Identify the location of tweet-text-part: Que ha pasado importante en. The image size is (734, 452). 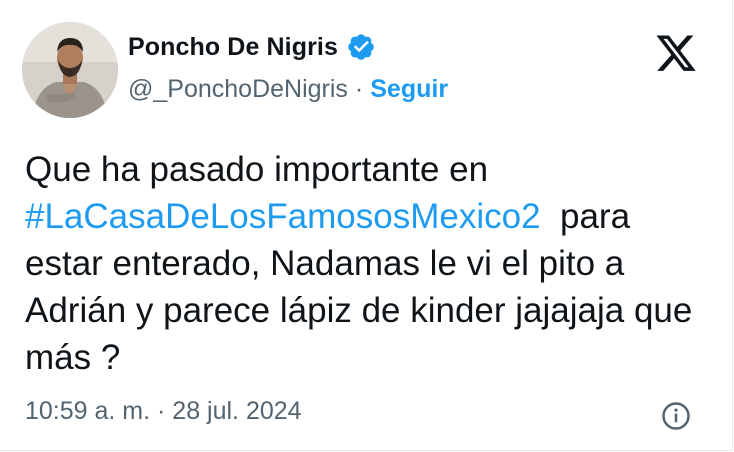
(257, 169).